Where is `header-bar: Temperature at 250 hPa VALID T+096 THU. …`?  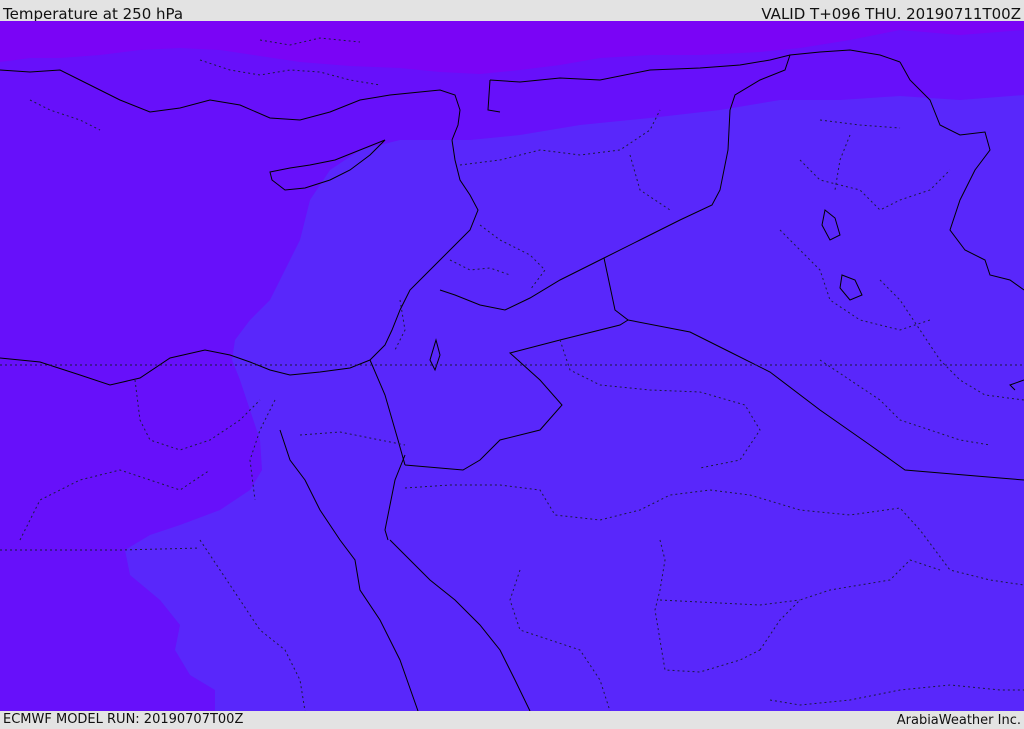 header-bar: Temperature at 250 hPa VALID T+096 THU. … is located at coordinates (512, 11).